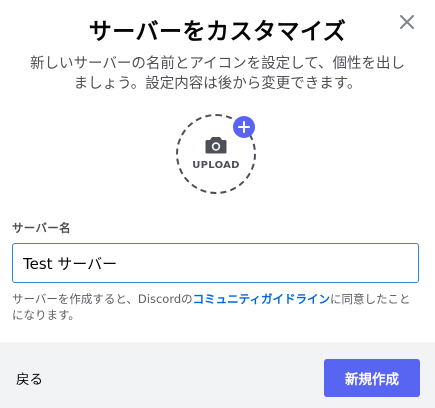 The width and height of the screenshot is (435, 408). What do you see at coordinates (102, 299) in the screenshot?
I see `disclaimer-prefix: サーバーを作成すると、Discordの` at bounding box center [102, 299].